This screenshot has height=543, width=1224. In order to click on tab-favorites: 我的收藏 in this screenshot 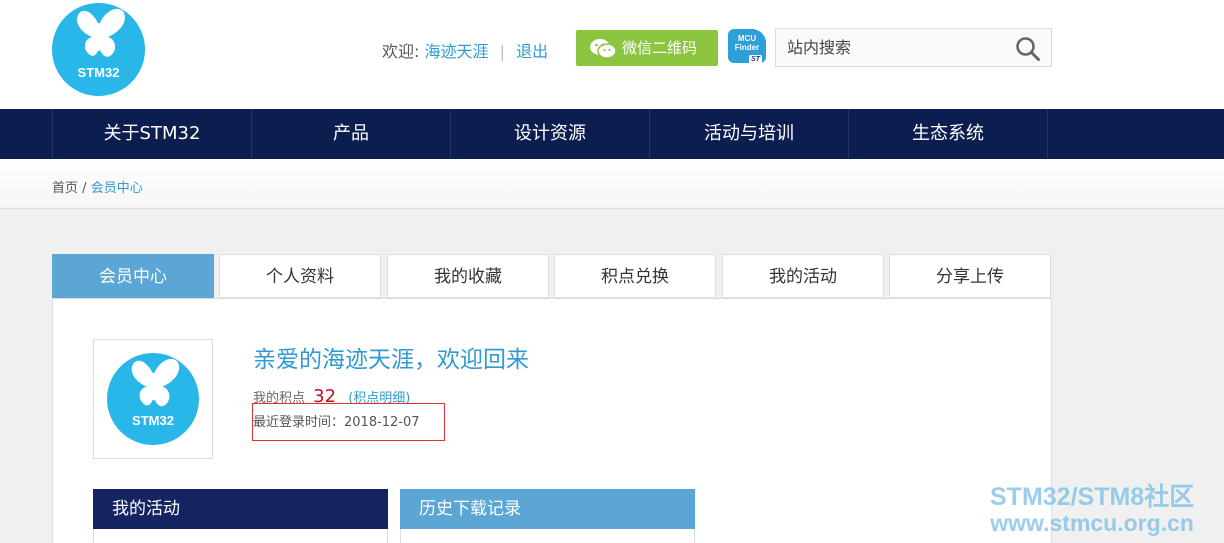, I will do `click(468, 276)`.